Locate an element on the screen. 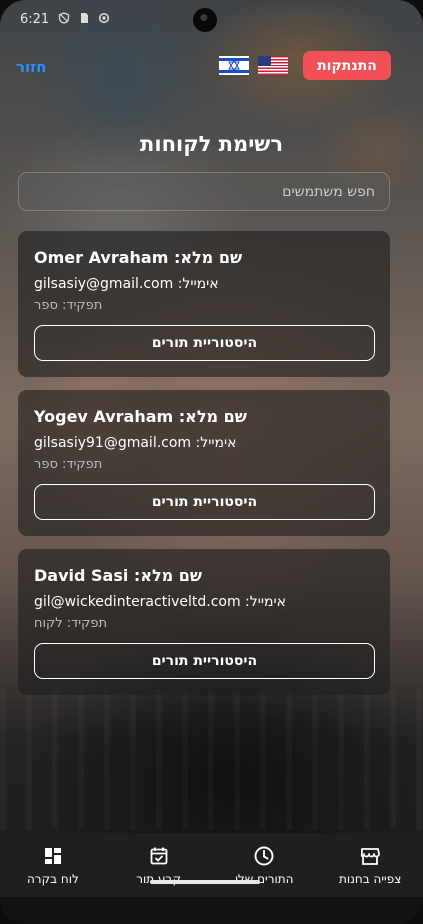  nav-label: צפייה בחנות is located at coordinates (370, 879).